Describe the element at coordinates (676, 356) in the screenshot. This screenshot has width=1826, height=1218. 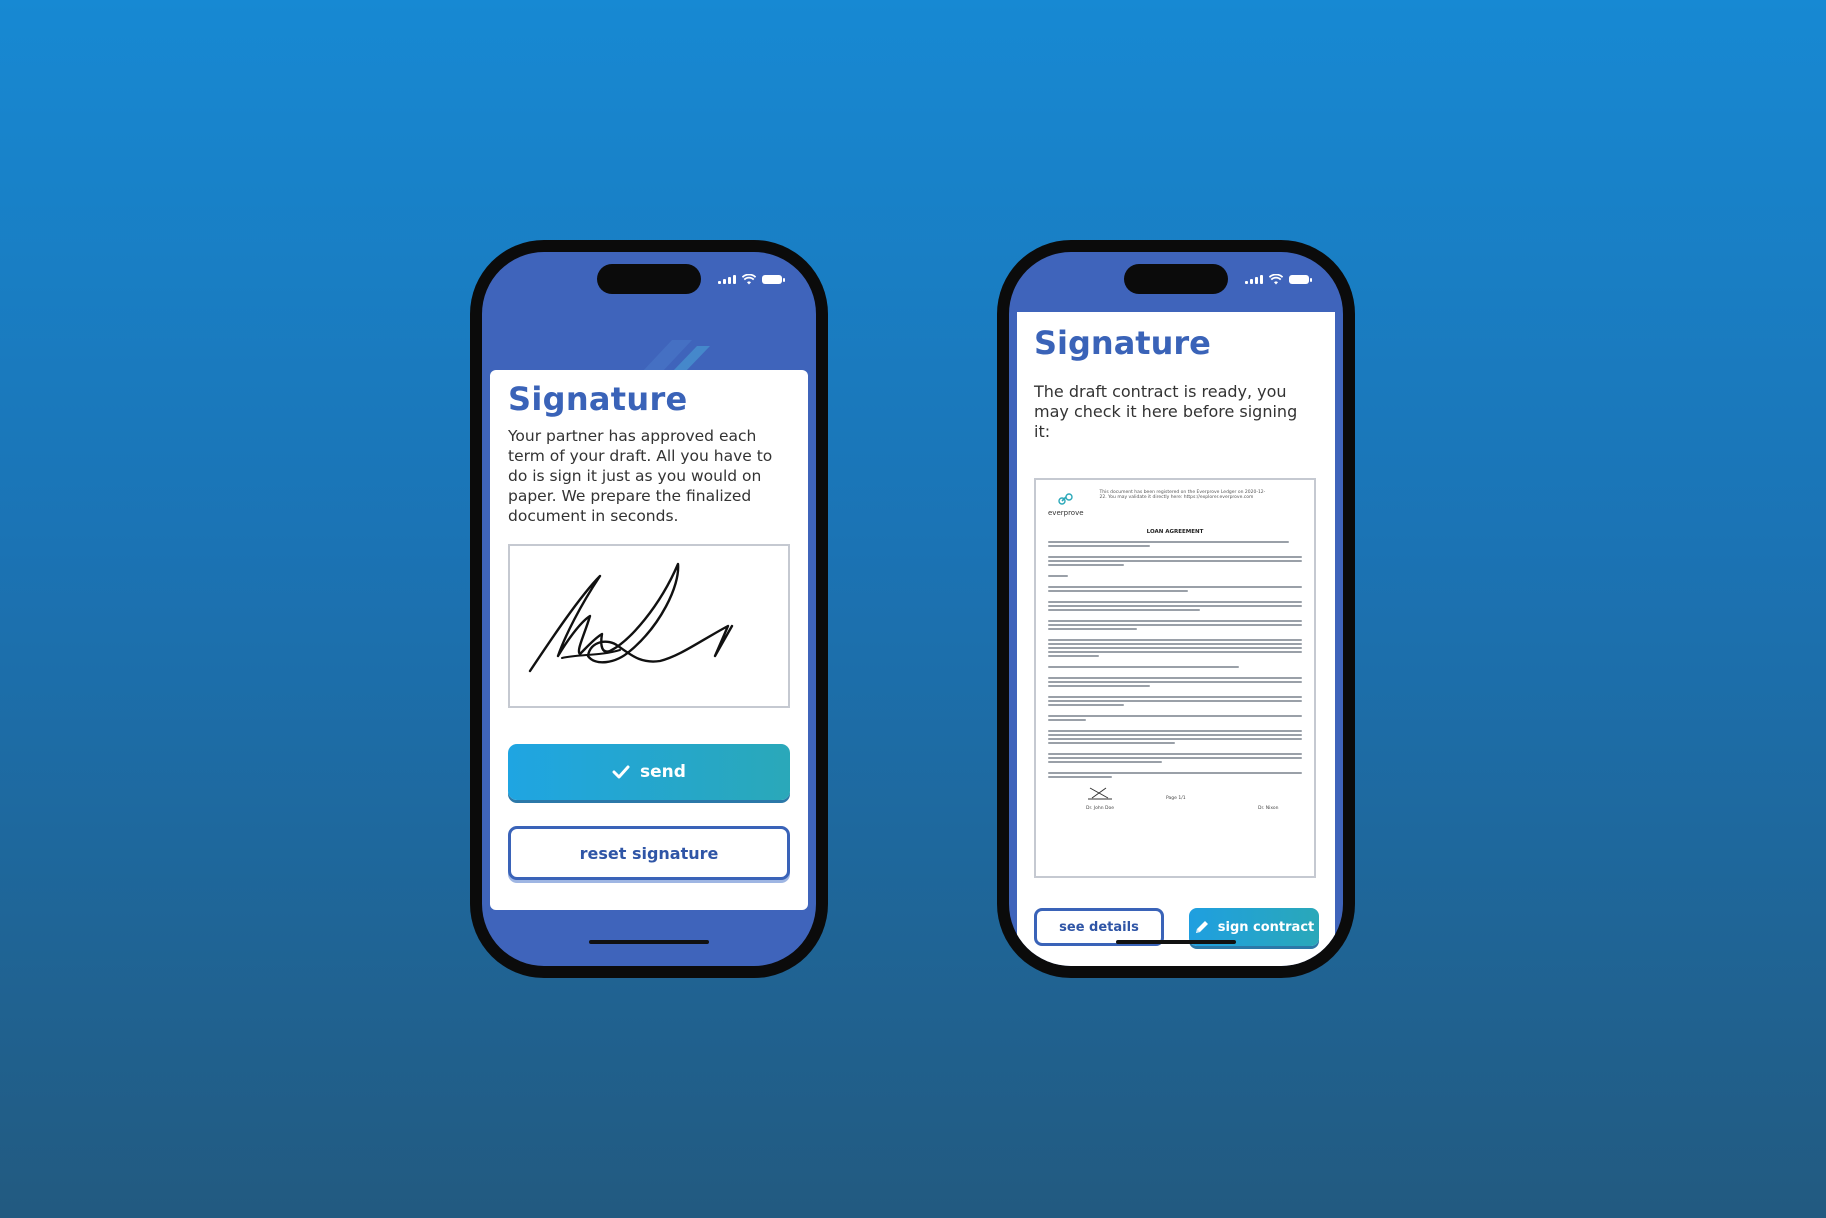
I see `header-pattern` at that location.